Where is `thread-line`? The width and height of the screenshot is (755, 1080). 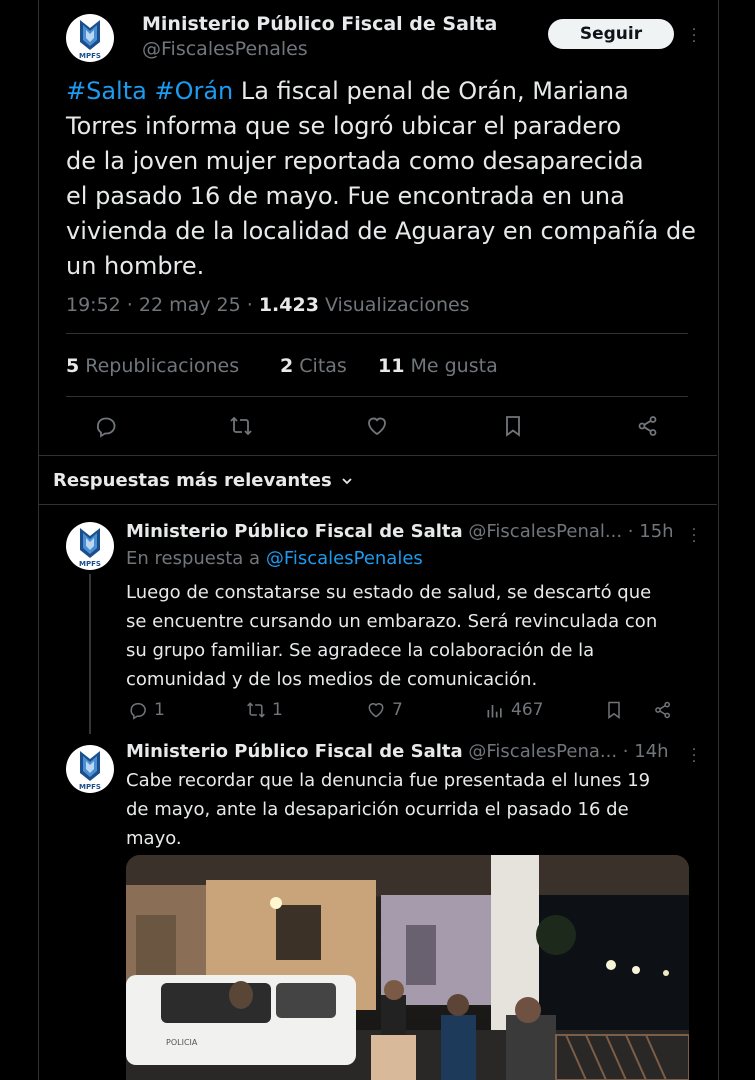 thread-line is located at coordinates (90, 654).